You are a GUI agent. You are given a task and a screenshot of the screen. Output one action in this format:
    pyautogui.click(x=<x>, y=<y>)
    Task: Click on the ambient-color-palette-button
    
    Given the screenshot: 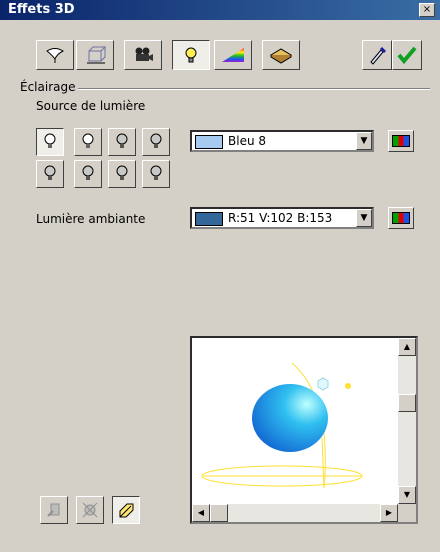 What is the action you would take?
    pyautogui.click(x=401, y=218)
    